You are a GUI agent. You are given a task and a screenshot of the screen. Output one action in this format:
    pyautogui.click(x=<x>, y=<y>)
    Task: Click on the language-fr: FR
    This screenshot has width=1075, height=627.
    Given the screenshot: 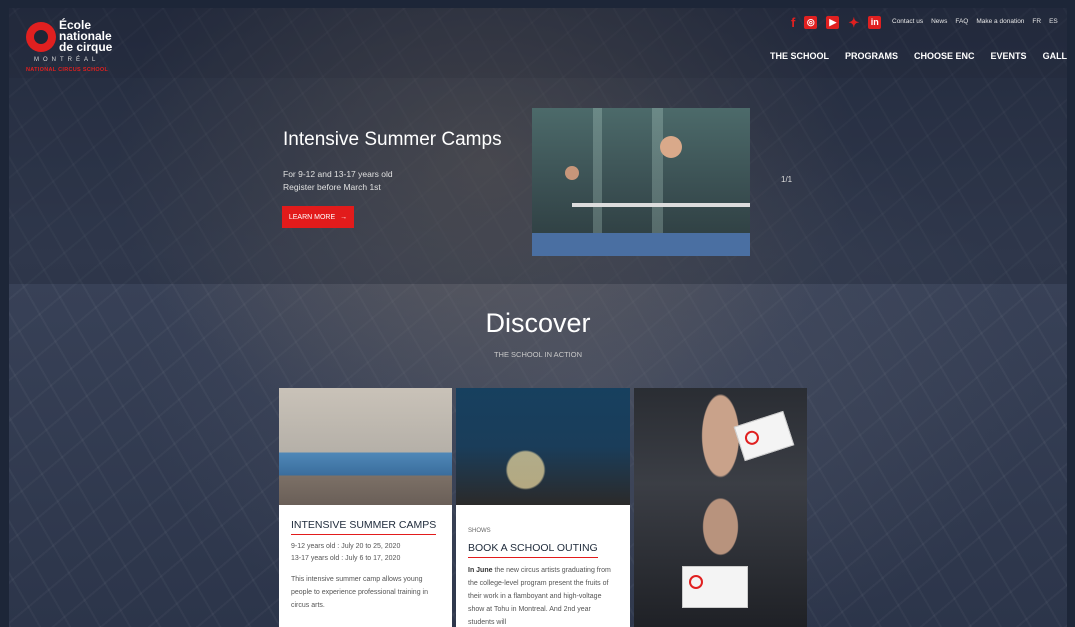 What is the action you would take?
    pyautogui.click(x=1036, y=21)
    